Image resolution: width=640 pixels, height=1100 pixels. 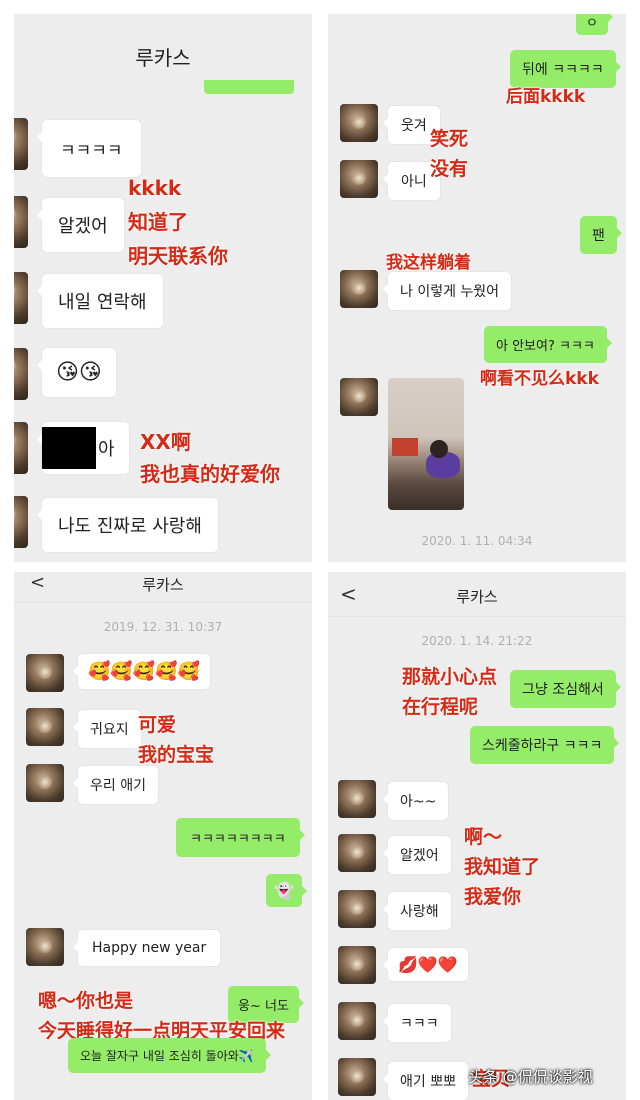 What do you see at coordinates (146, 948) in the screenshot?
I see `message-bubble: Happy new year` at bounding box center [146, 948].